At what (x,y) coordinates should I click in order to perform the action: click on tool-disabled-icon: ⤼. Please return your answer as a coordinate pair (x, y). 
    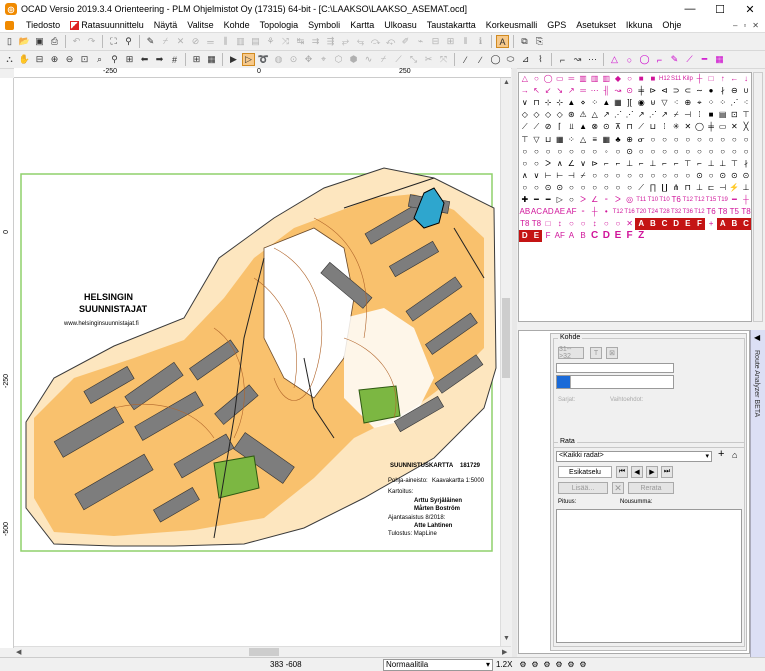
    Looking at the image, I should click on (375, 41).